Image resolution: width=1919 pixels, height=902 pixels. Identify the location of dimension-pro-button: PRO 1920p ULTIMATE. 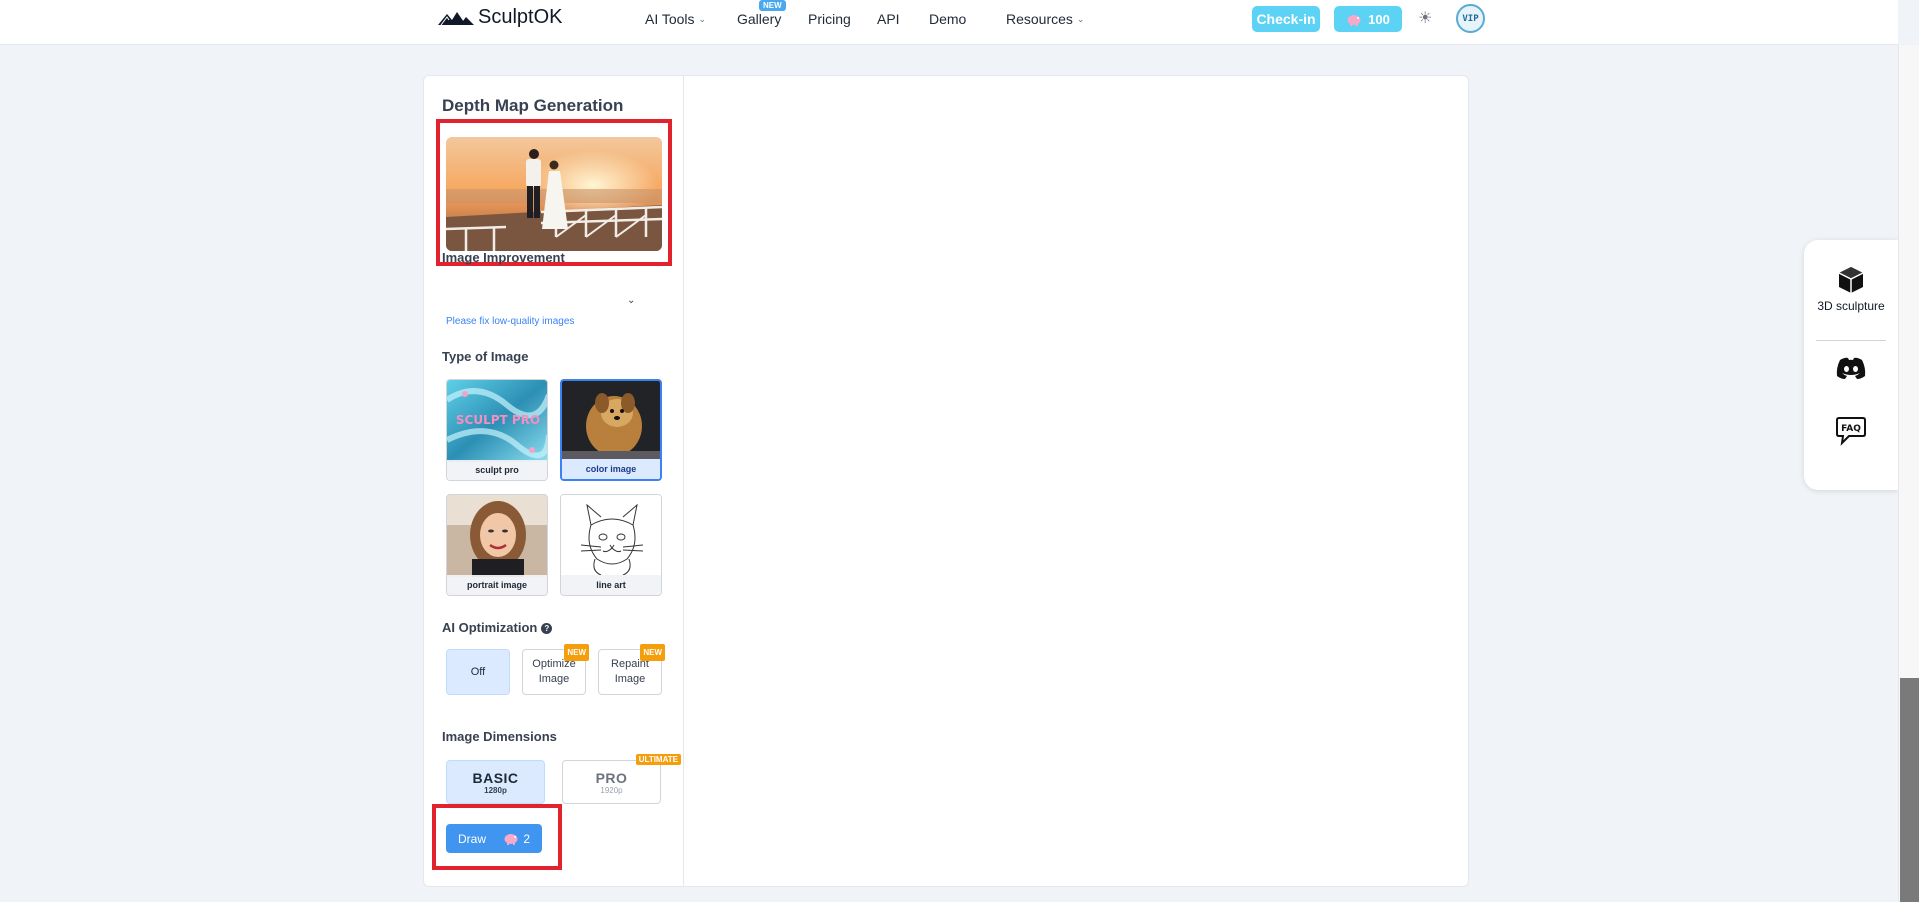
(621, 779).